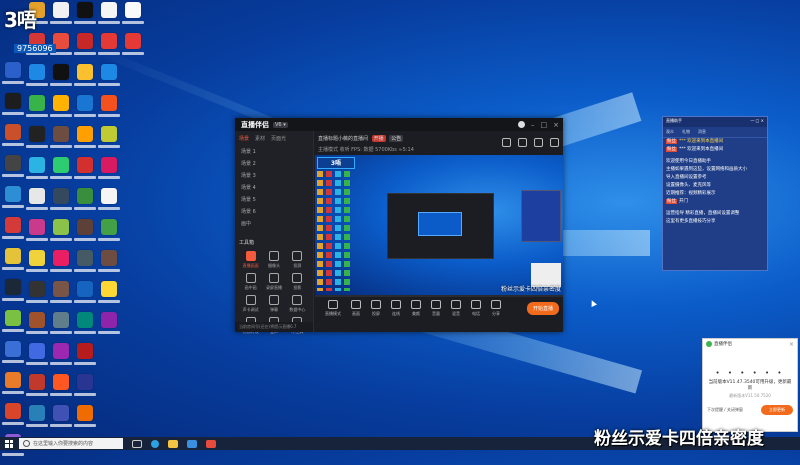 This screenshot has width=800, height=465. I want to click on tool-item: 画中画, so click(250, 282).